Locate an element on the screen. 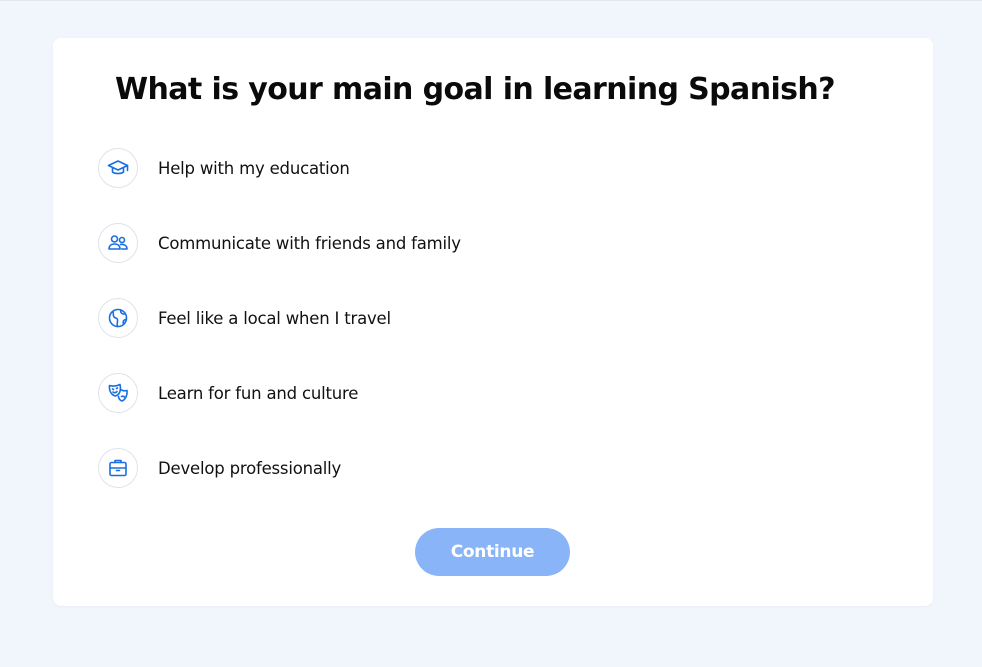 This screenshot has height=667, width=982. continue-button: Continue is located at coordinates (492, 552).